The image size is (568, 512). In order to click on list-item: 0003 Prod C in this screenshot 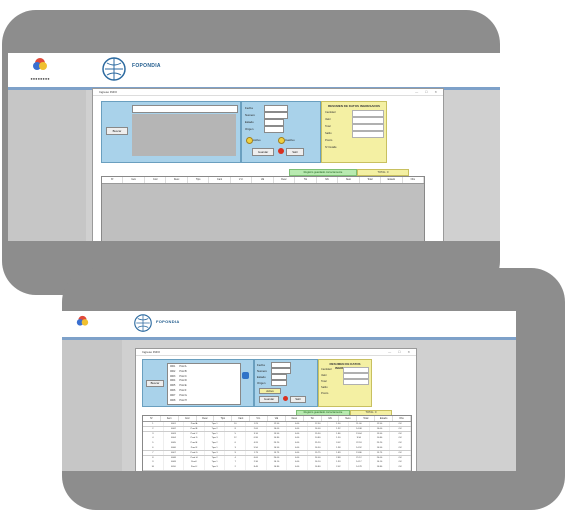, I will do `click(204, 377)`.